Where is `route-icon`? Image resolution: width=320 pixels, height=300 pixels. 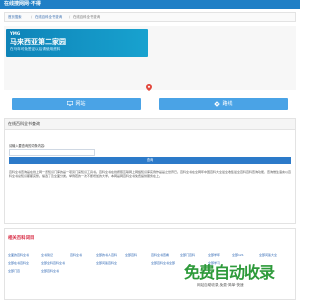 route-icon is located at coordinates (217, 103).